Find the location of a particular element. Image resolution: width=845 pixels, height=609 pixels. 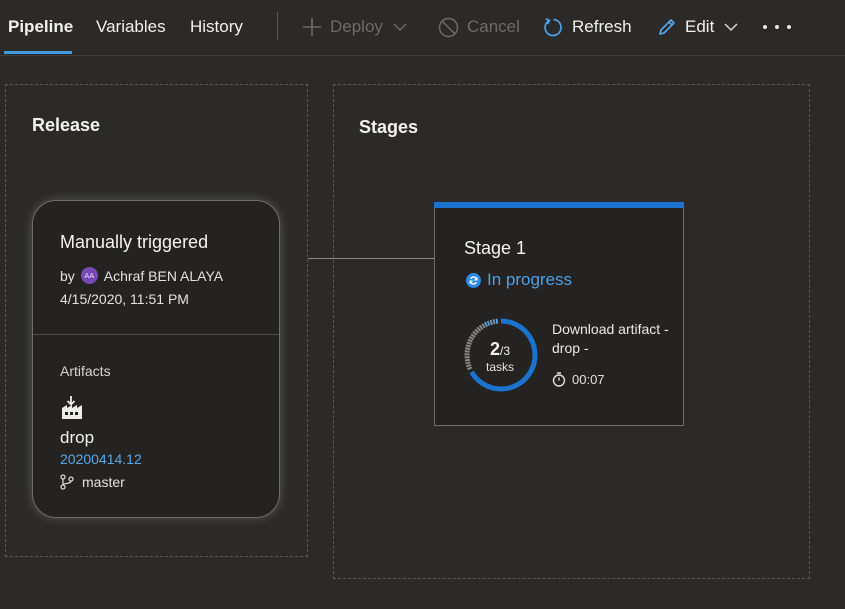

cancel-icon is located at coordinates (448, 27).